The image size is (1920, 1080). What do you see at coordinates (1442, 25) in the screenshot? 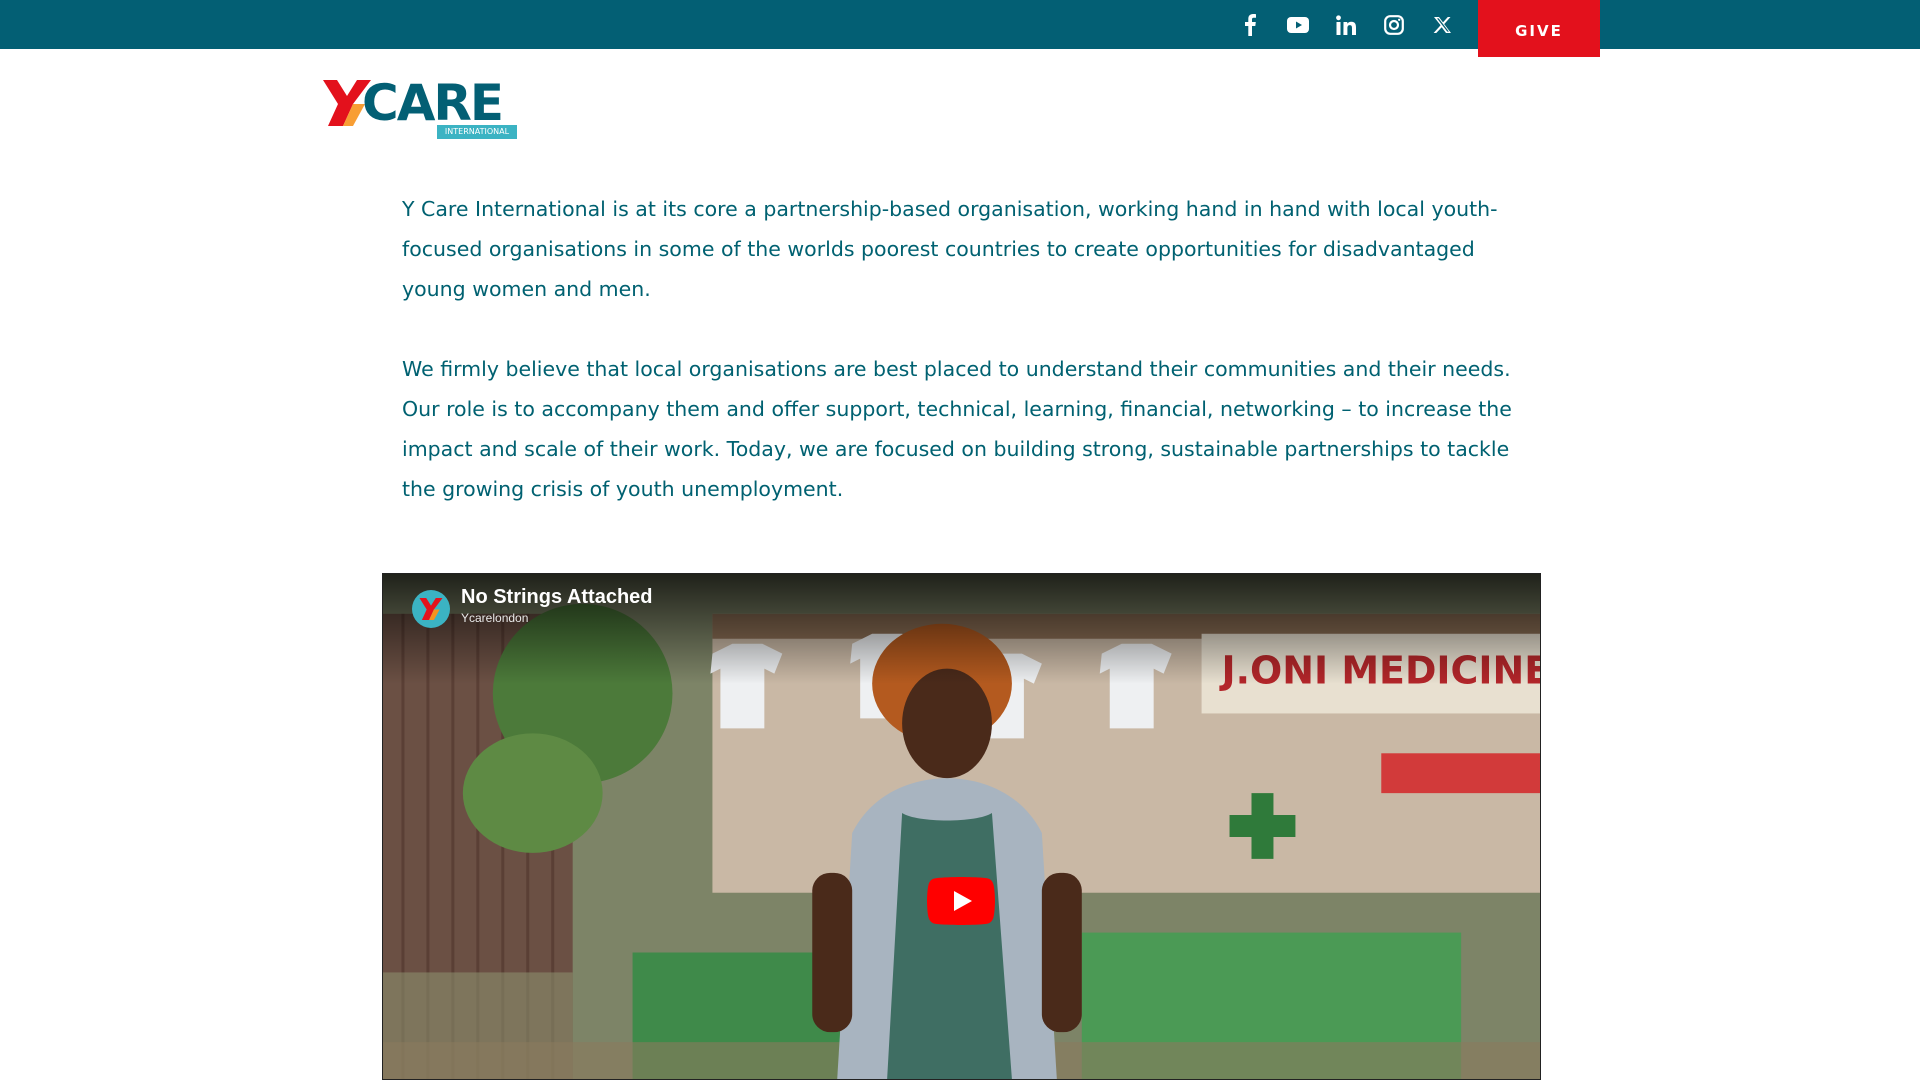
I see `x-icon` at bounding box center [1442, 25].